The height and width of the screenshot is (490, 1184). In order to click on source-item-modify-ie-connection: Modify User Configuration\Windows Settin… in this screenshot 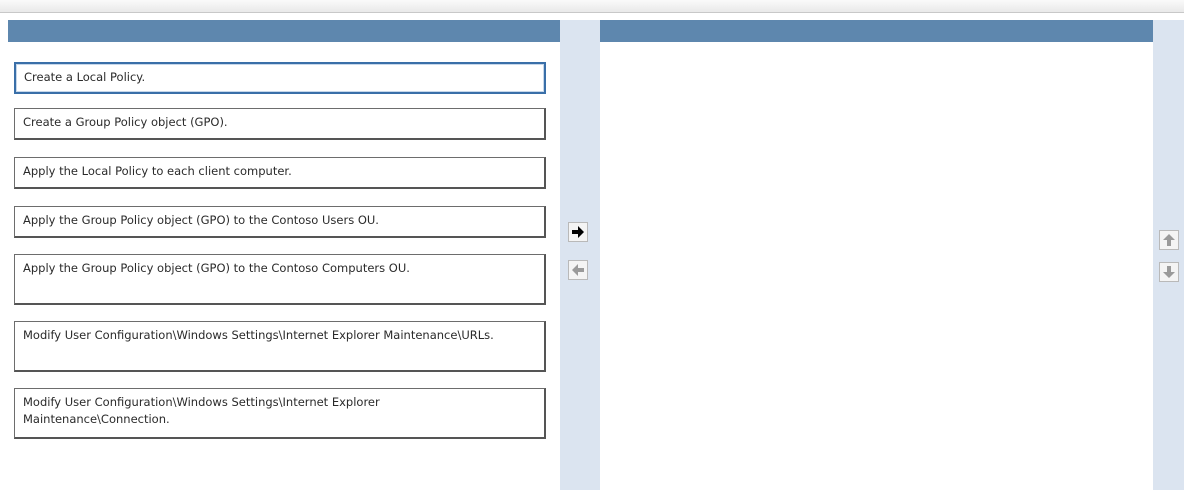, I will do `click(280, 413)`.